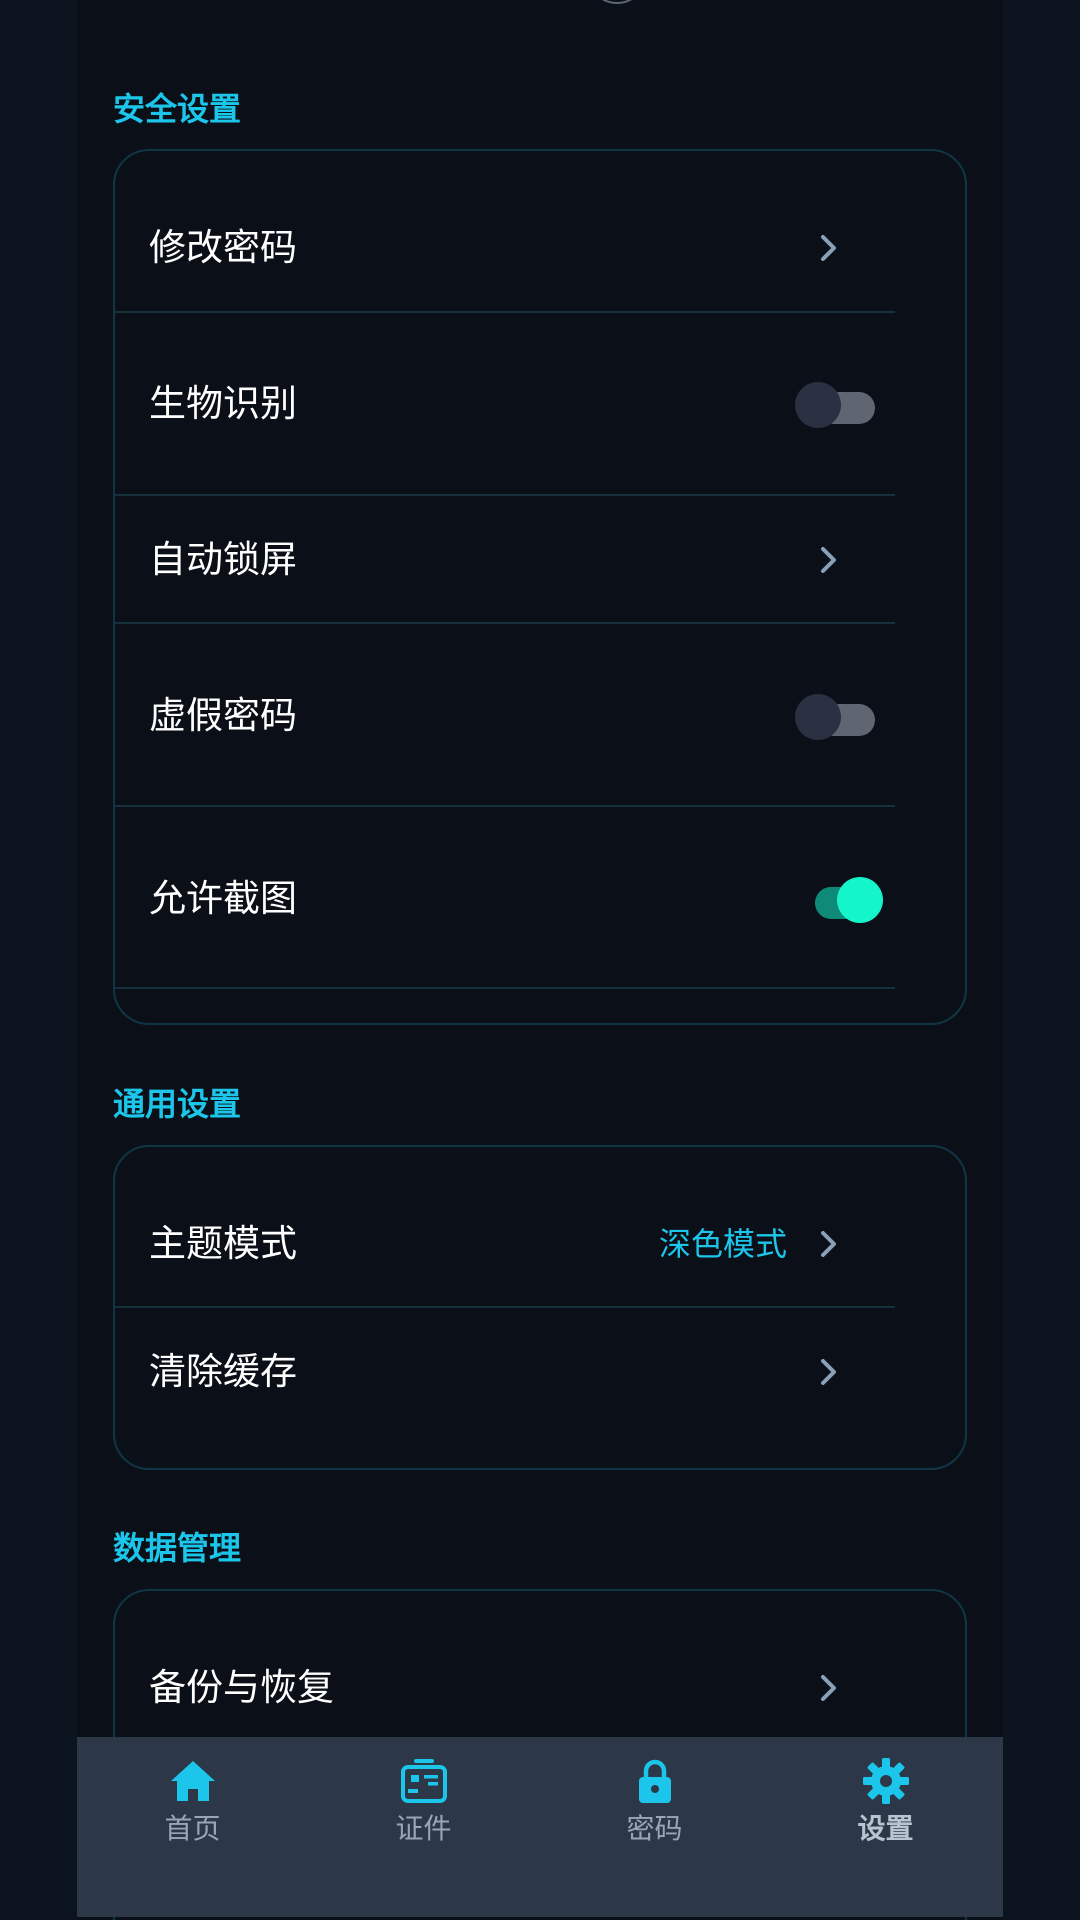  I want to click on fake-password-toggle, so click(840, 716).